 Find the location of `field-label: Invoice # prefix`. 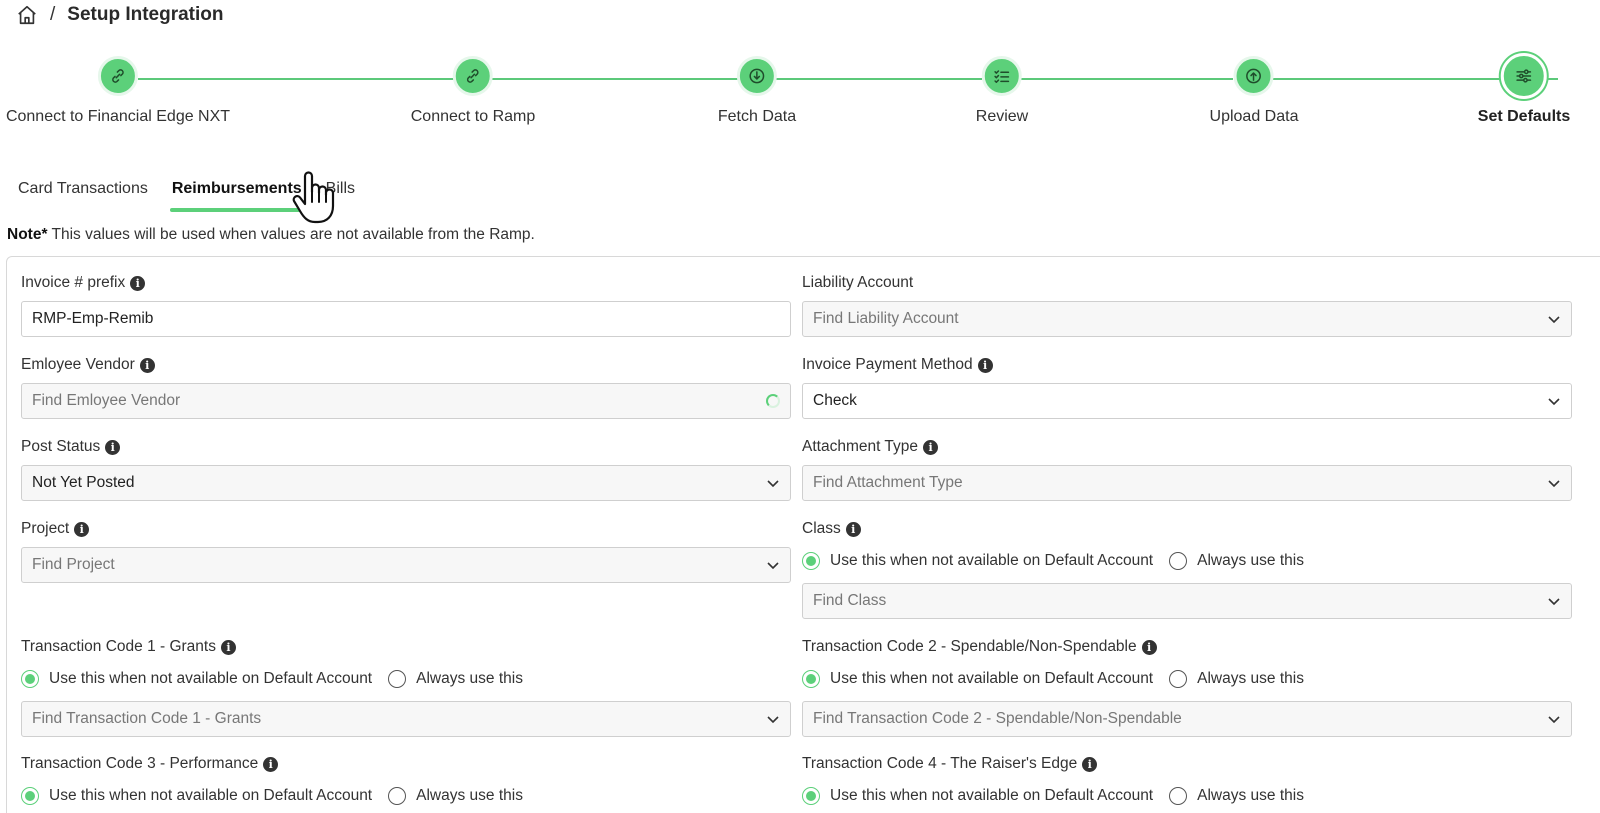

field-label: Invoice # prefix is located at coordinates (73, 282).